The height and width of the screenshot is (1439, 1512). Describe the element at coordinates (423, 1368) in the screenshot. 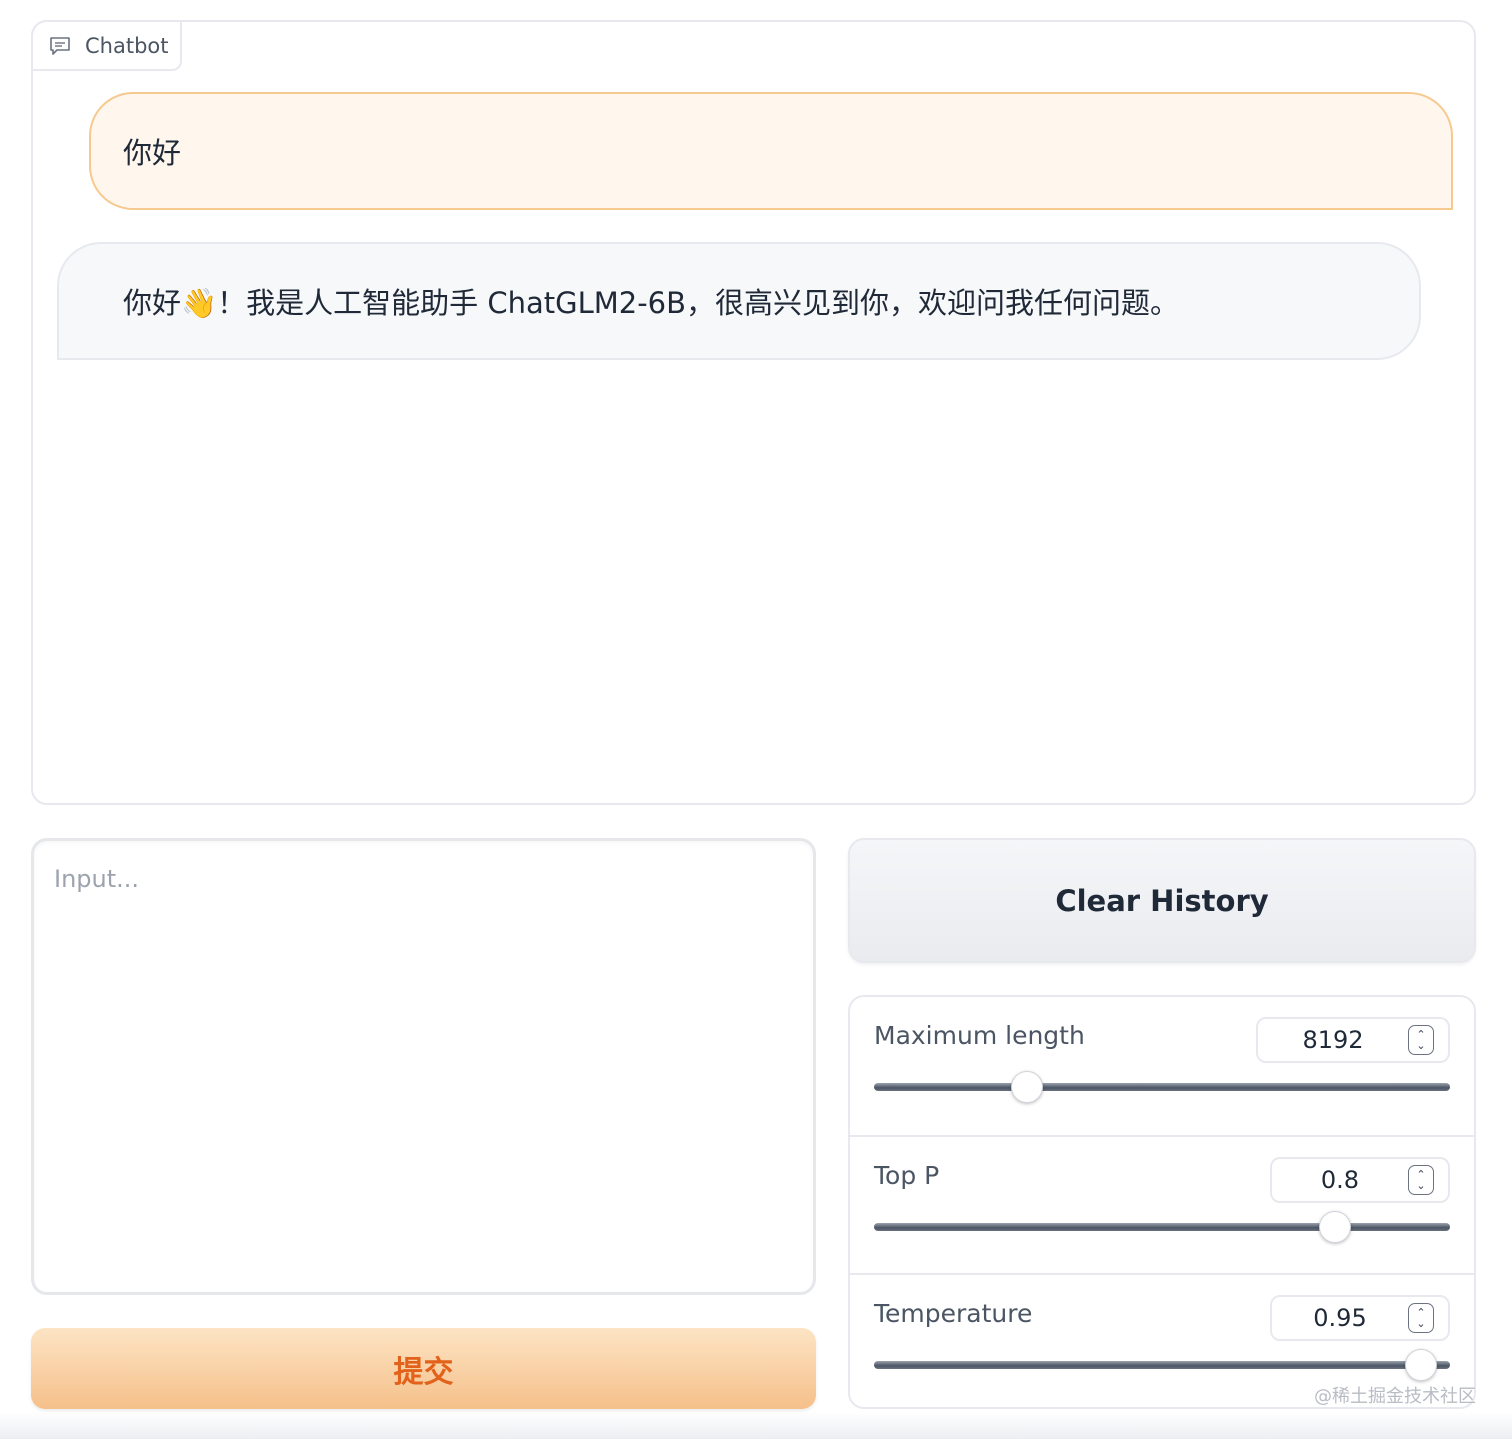

I see `submit-button: 提交` at that location.